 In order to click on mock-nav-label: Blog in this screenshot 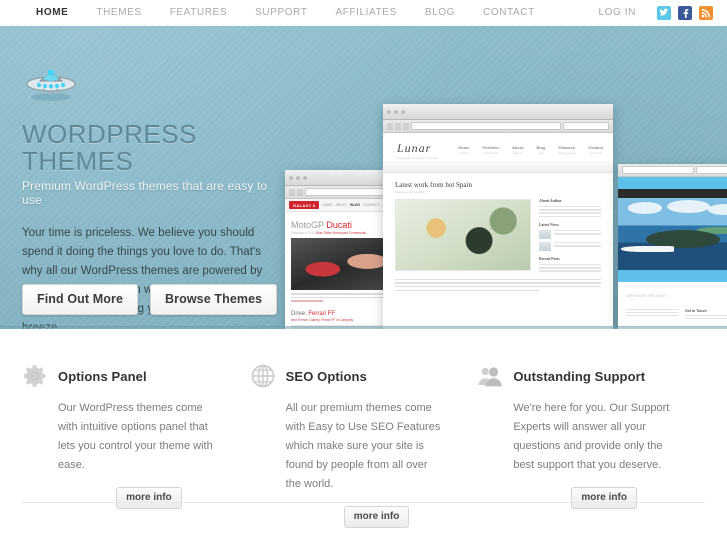, I will do `click(541, 147)`.